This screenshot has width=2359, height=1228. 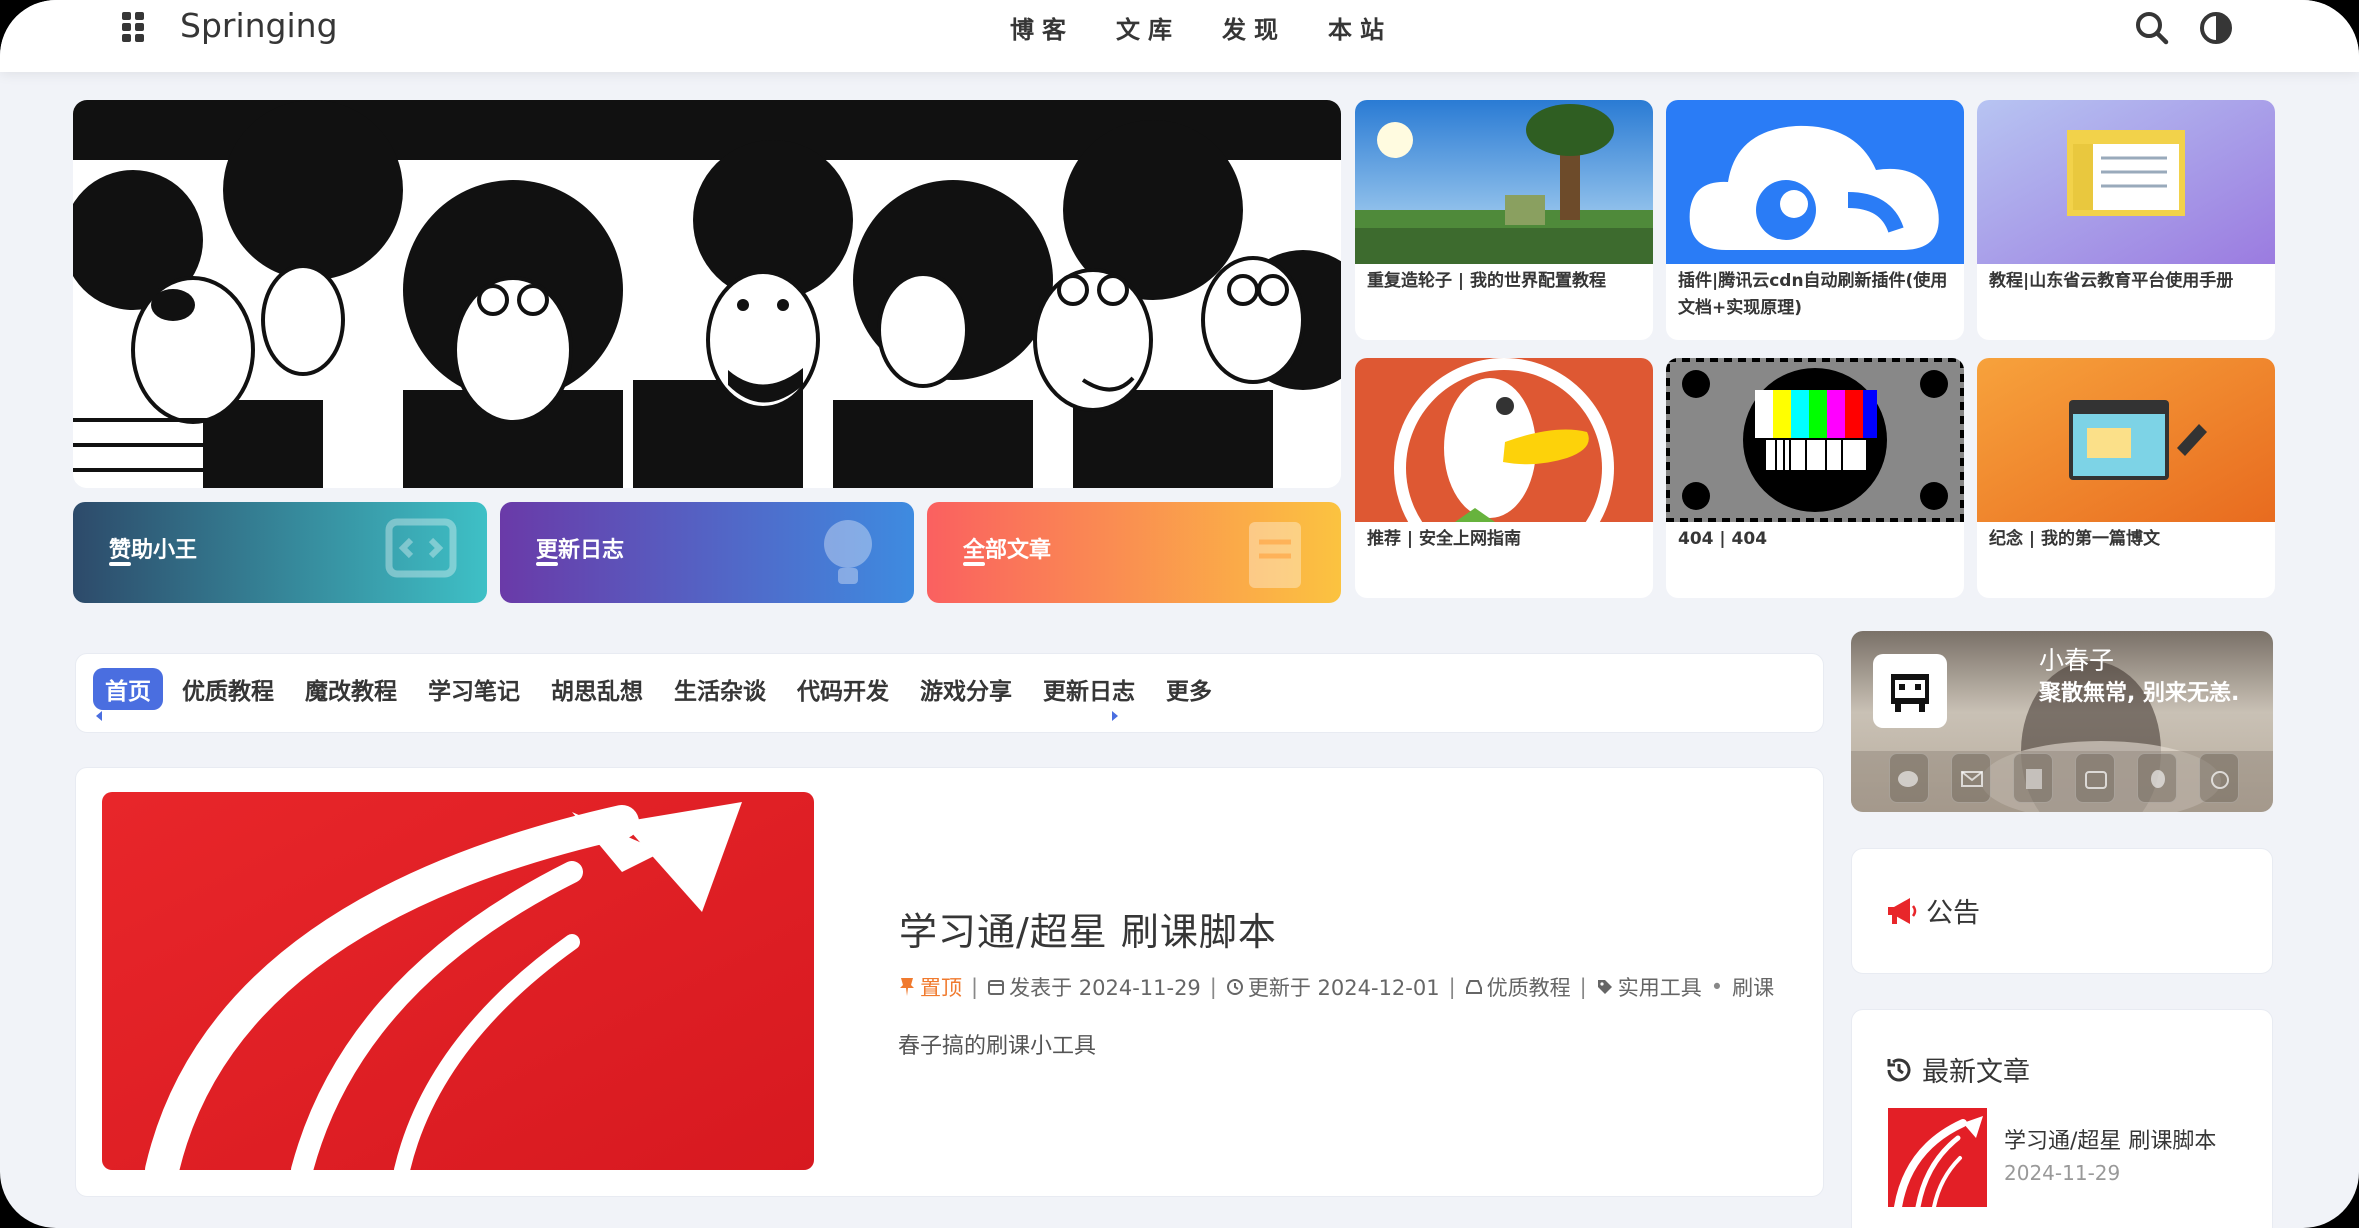 I want to click on post-published-date: 发表于 2024-11-29, so click(x=1105, y=988).